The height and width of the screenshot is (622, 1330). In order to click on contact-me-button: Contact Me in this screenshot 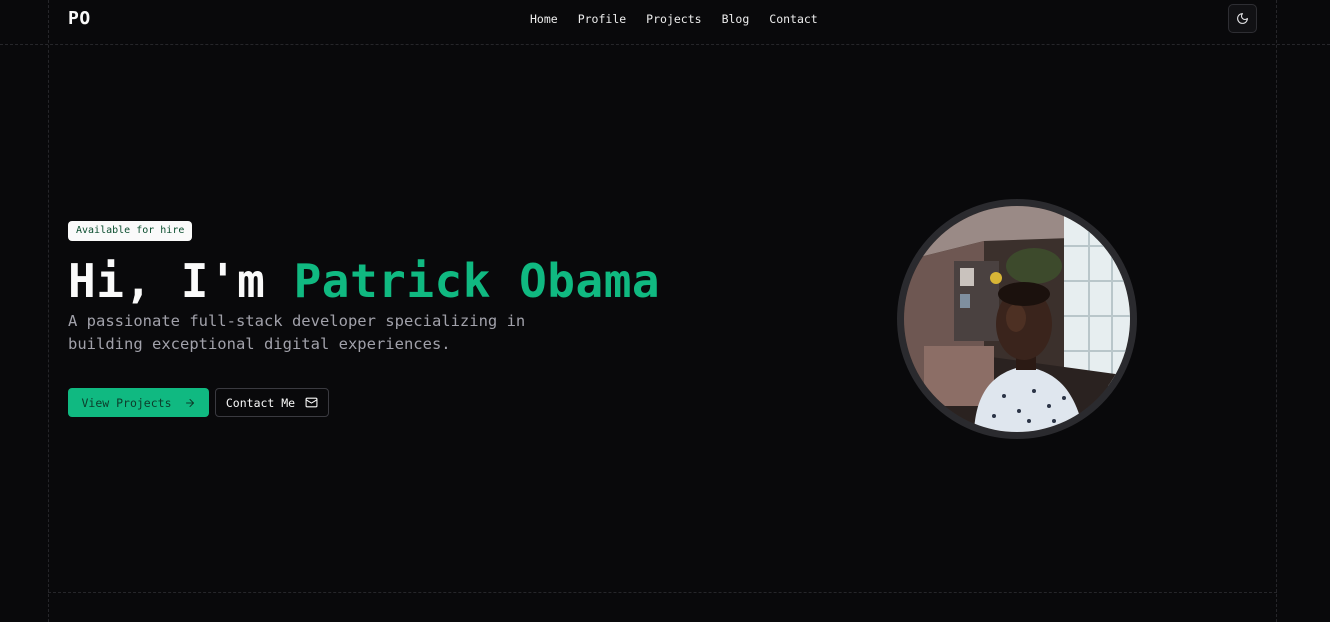, I will do `click(272, 402)`.